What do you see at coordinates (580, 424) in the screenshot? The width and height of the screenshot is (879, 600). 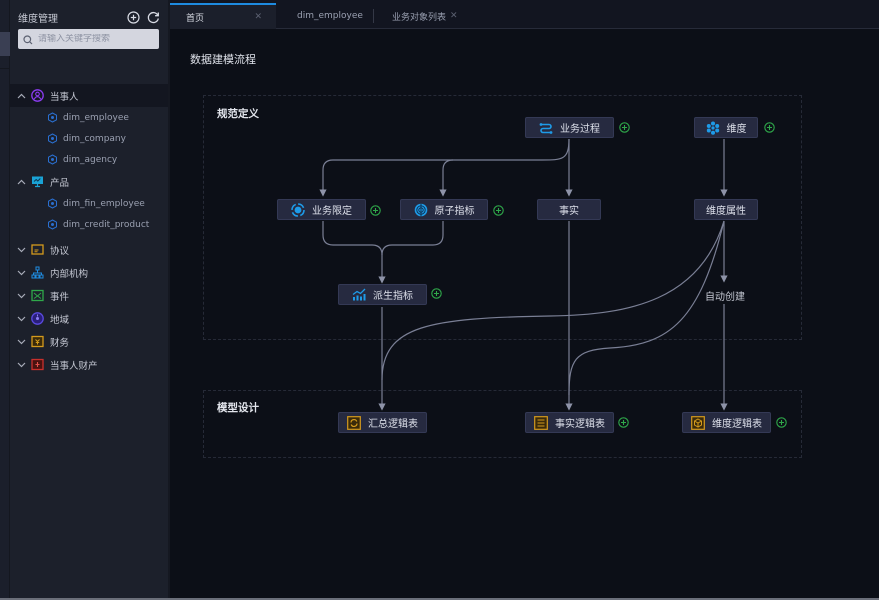 I see `node-label: 事实逻辑表` at bounding box center [580, 424].